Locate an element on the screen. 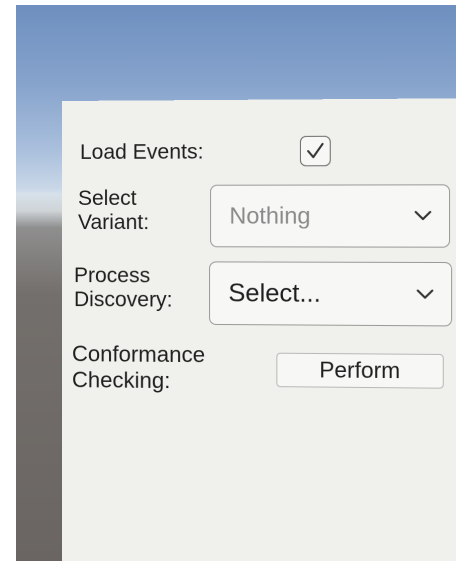 The height and width of the screenshot is (564, 466). load-events-checkbox is located at coordinates (315, 151).